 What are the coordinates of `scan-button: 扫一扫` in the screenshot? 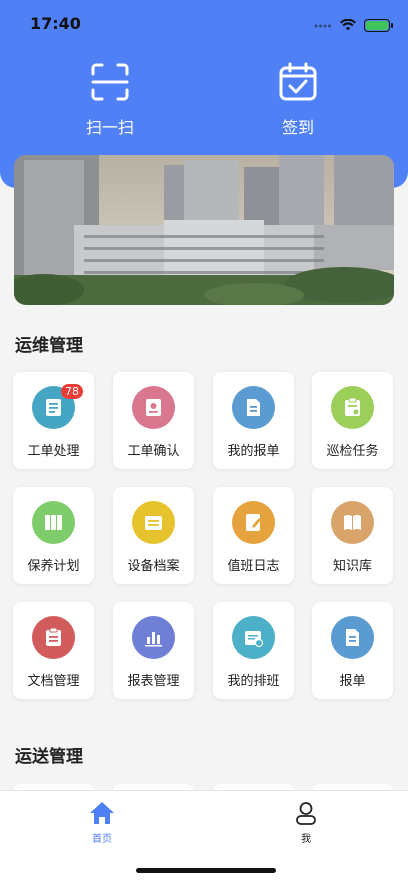 It's located at (110, 100).